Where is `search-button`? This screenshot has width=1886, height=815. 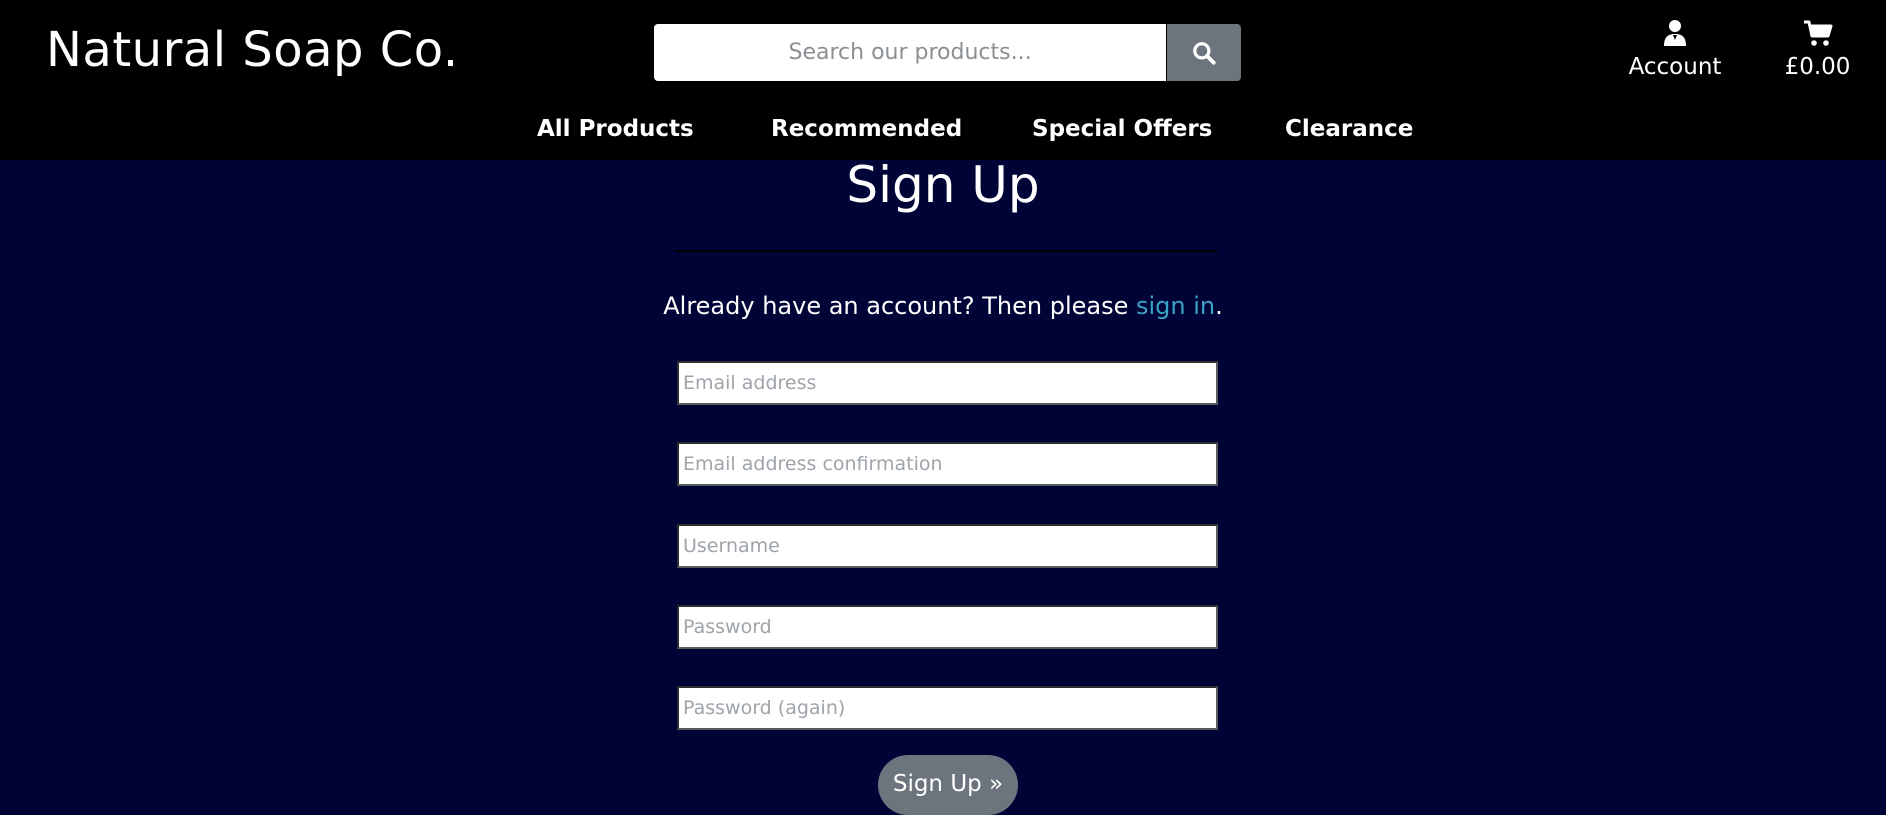
search-button is located at coordinates (1204, 52).